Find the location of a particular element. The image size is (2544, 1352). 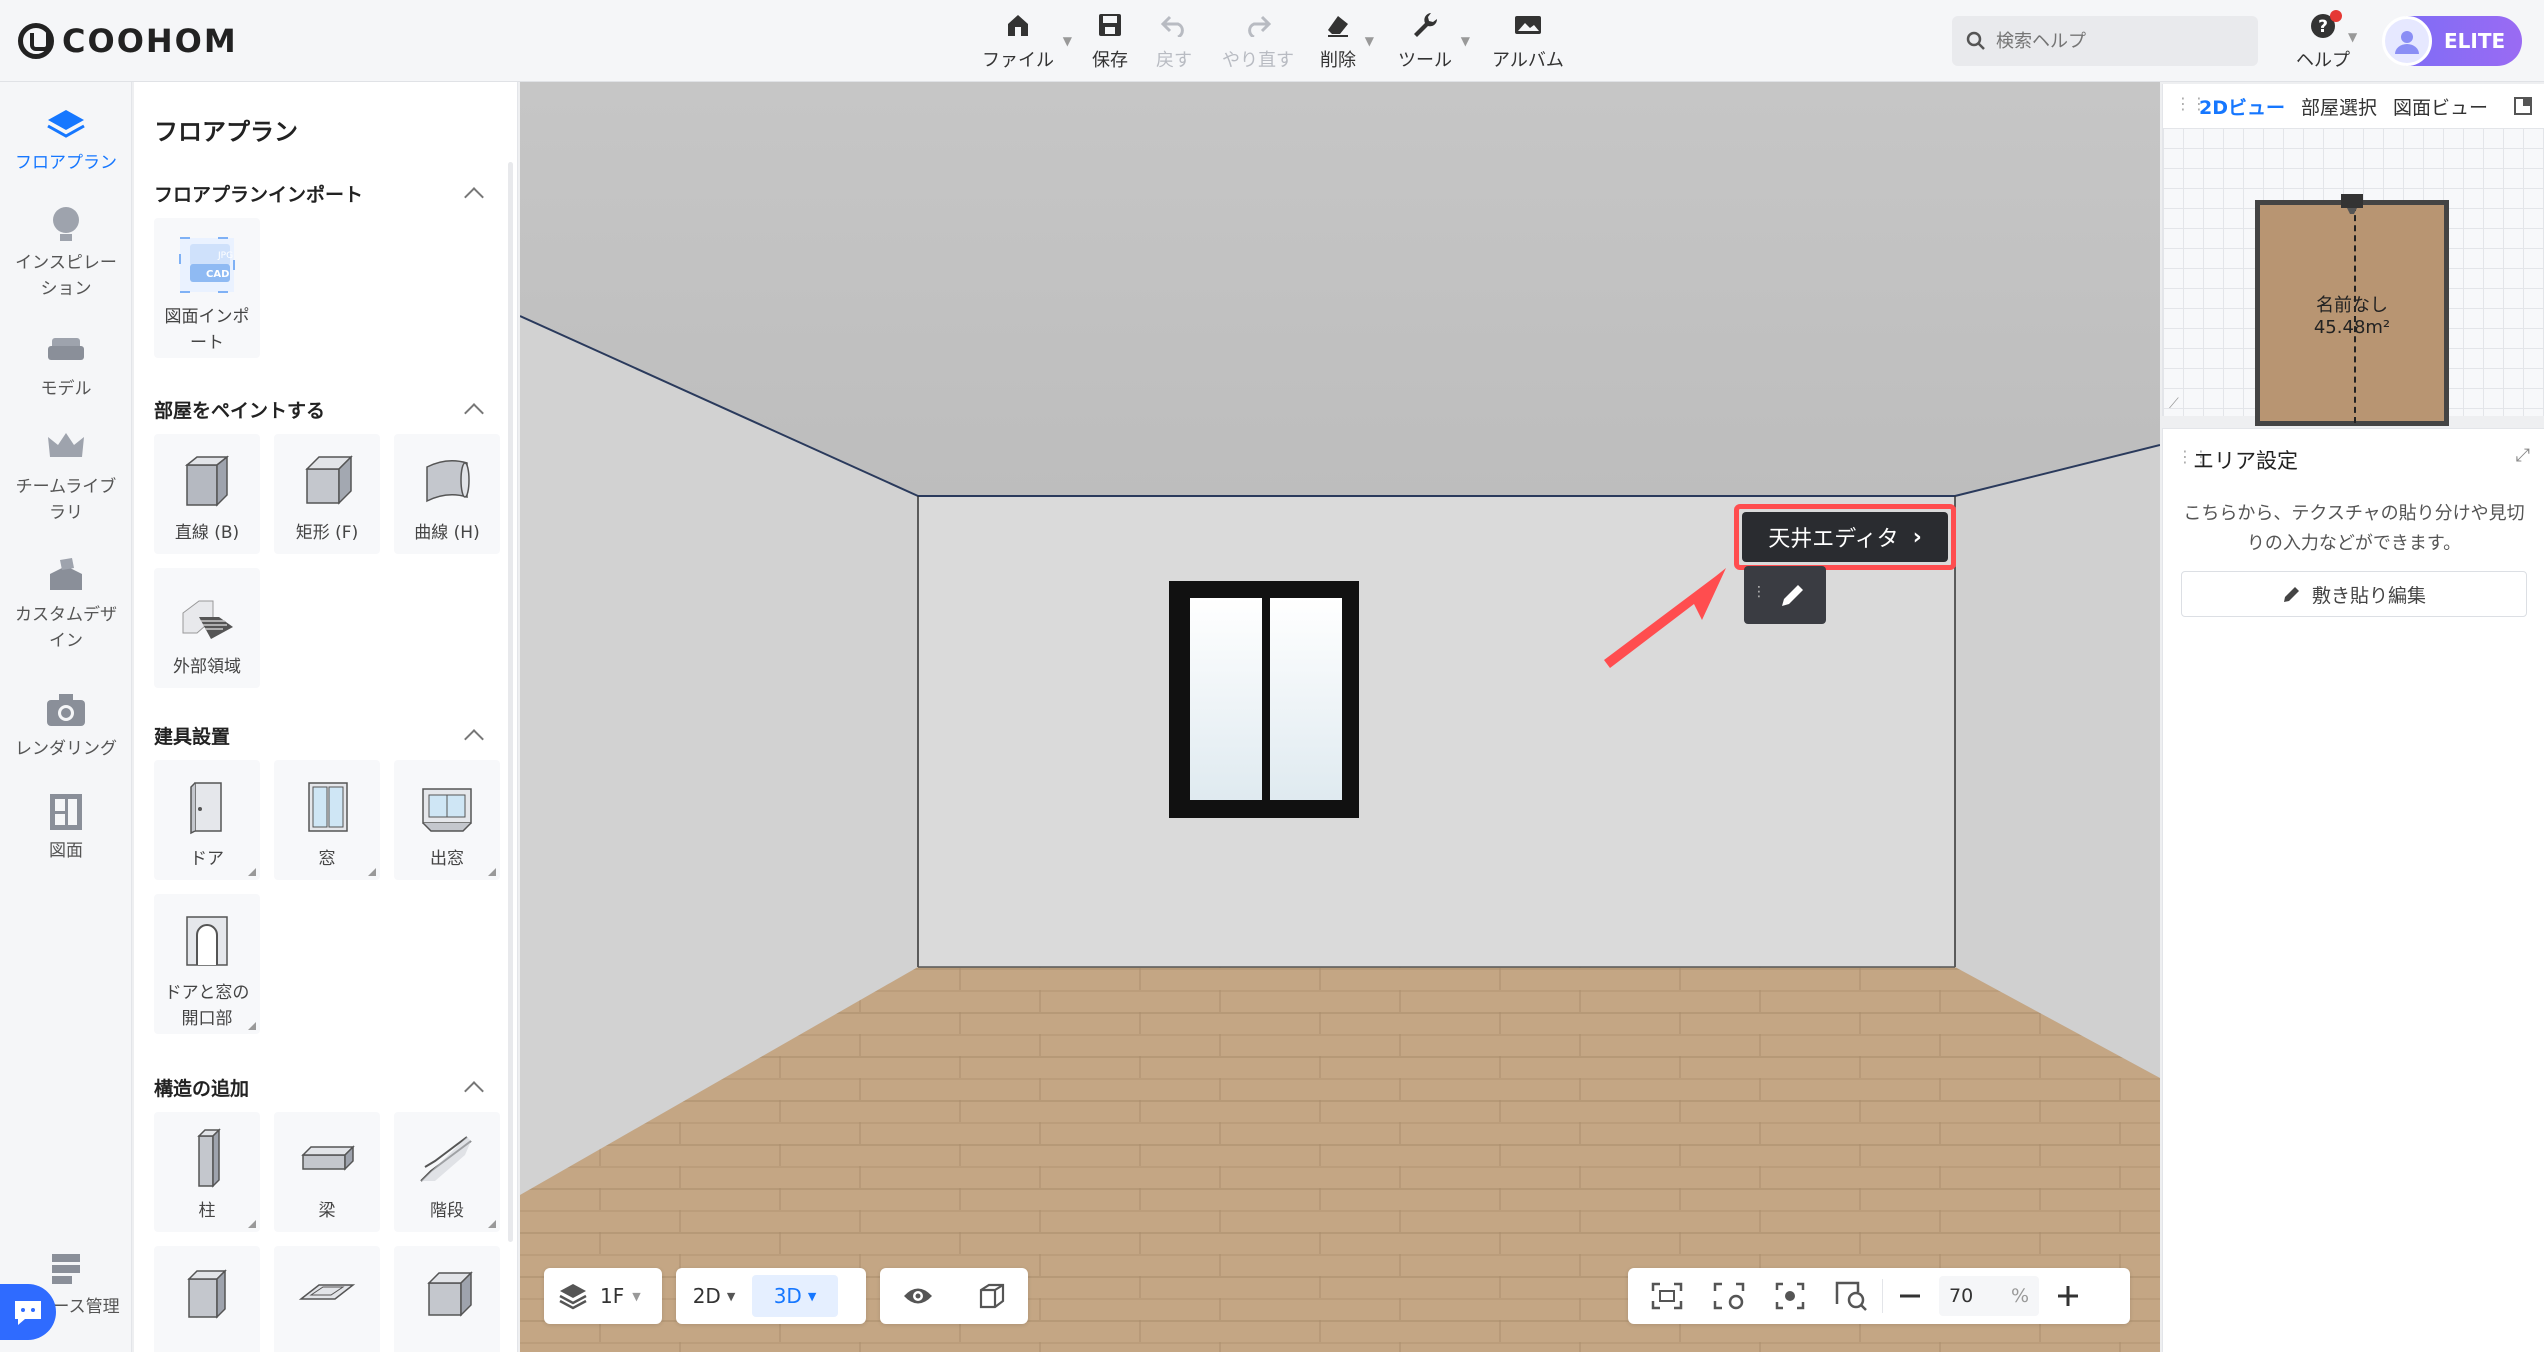

zoom-out-icon is located at coordinates (1910, 1296).